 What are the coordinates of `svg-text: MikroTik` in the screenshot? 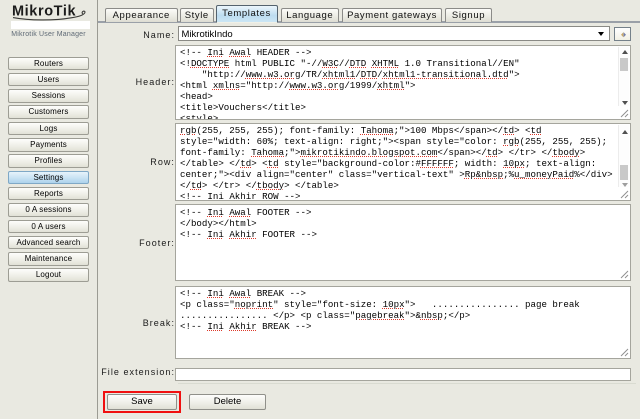 It's located at (44, 12).